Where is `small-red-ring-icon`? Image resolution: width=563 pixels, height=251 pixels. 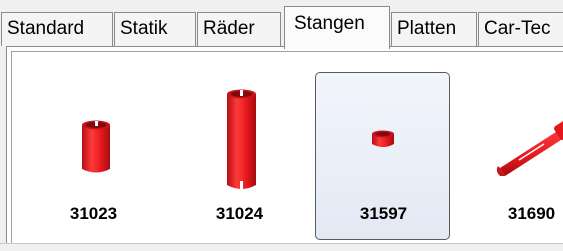 small-red-ring-icon is located at coordinates (383, 138).